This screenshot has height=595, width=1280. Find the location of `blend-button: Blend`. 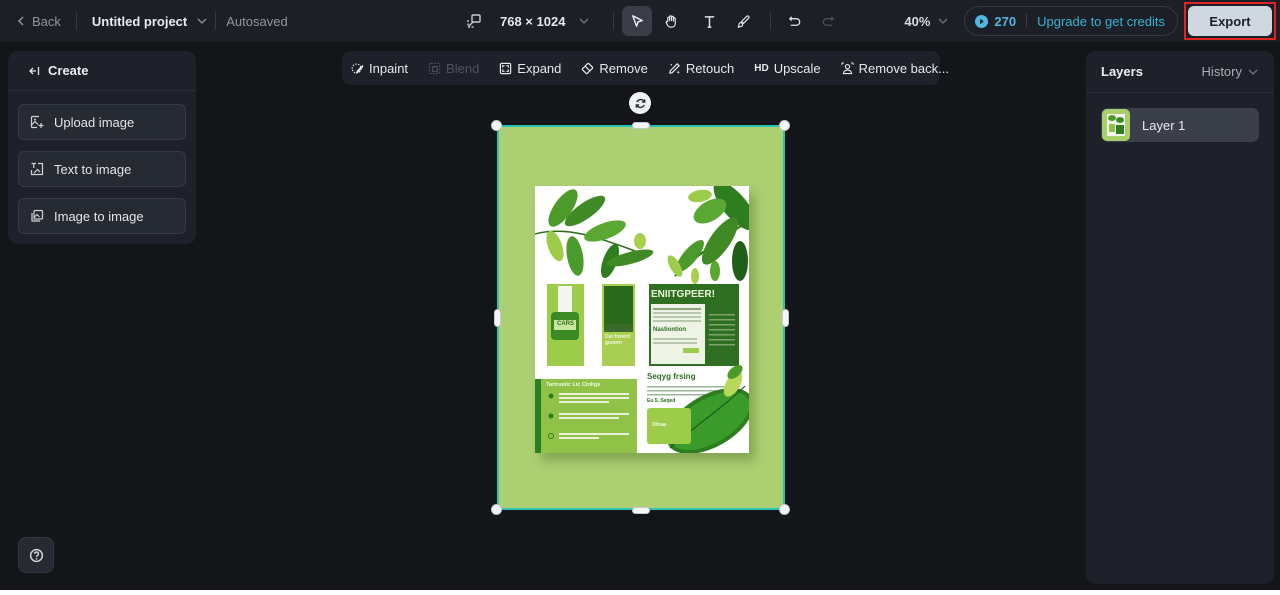

blend-button: Blend is located at coordinates (453, 68).